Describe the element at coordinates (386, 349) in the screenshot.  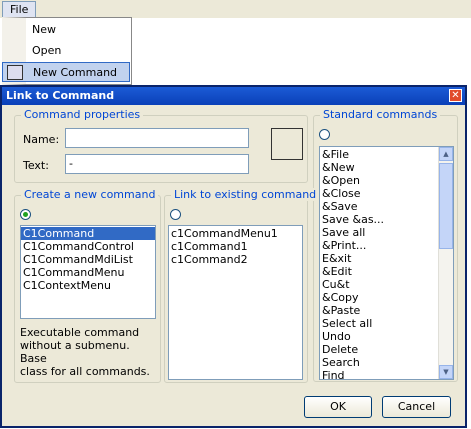
I see `standard-command-item: Delete` at that location.